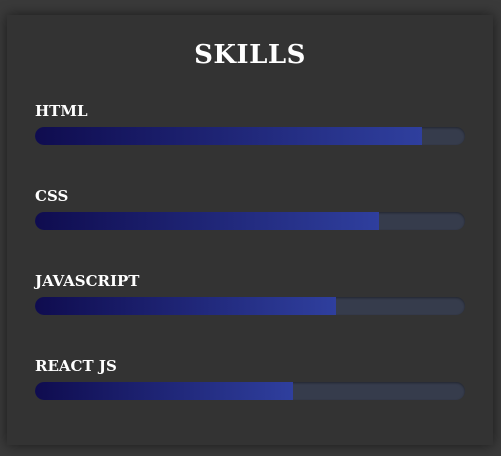  What do you see at coordinates (76, 366) in the screenshot?
I see `skill-label: REACT JS` at bounding box center [76, 366].